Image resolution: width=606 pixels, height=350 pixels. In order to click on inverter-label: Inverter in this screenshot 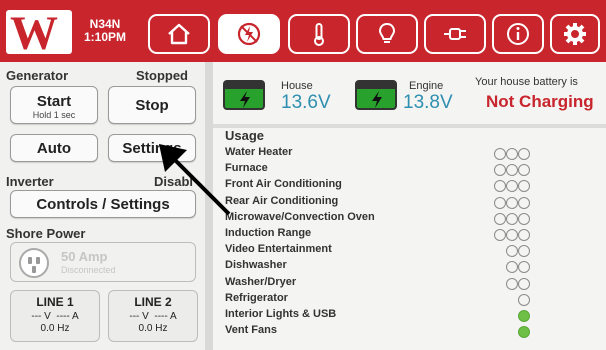, I will do `click(30, 181)`.